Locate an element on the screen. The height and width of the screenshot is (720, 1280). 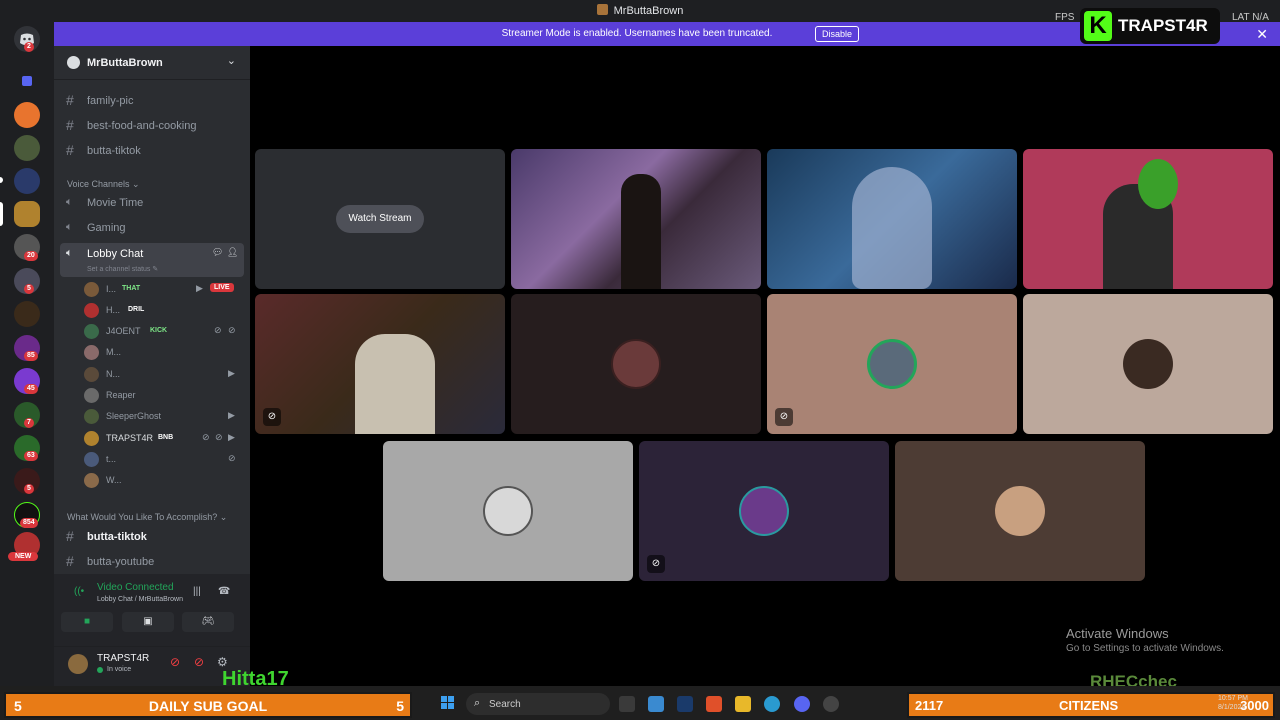
camera-toggle-button: ■ is located at coordinates (87, 622).